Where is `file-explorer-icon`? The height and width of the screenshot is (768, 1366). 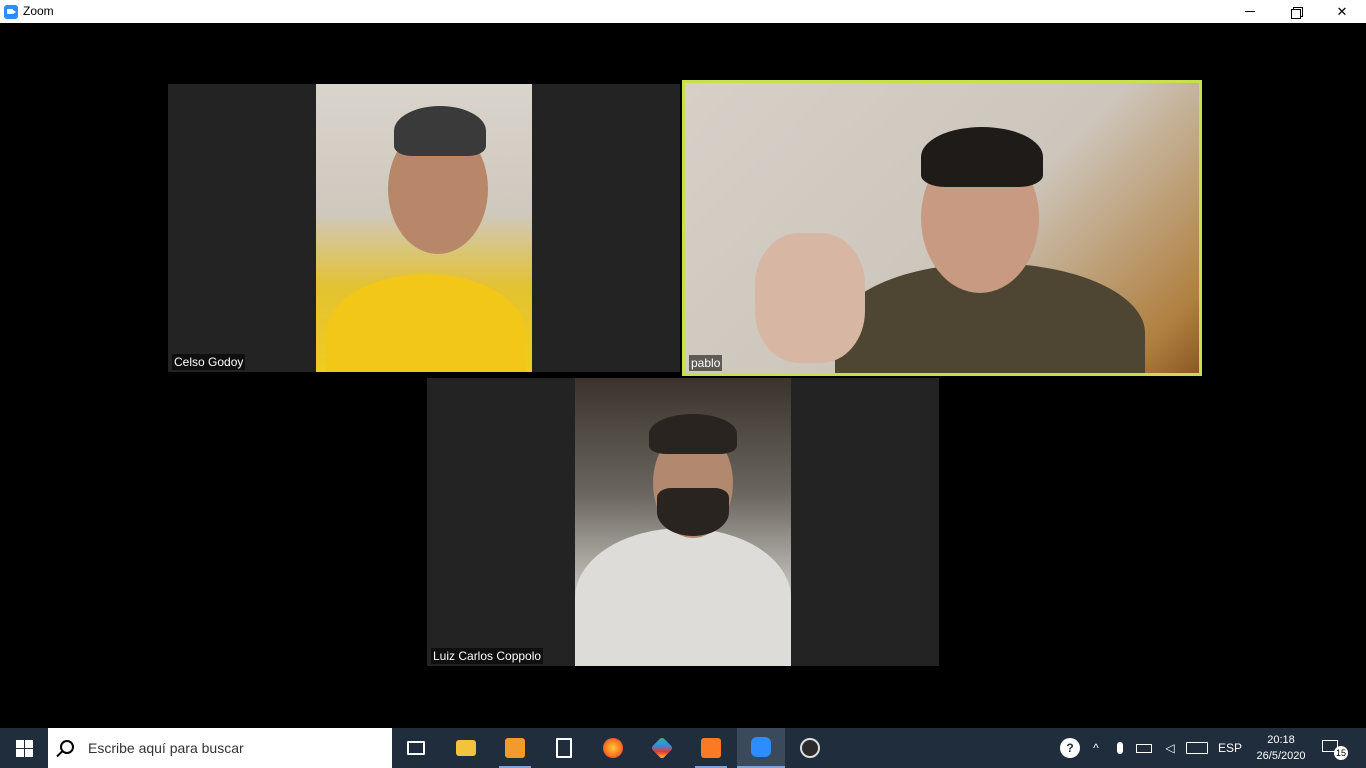
file-explorer-icon is located at coordinates (466, 748).